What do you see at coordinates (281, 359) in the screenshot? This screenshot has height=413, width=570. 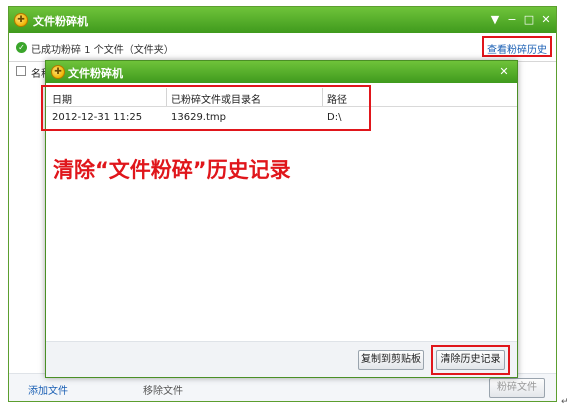 I see `dialog-footer: 复制到剪贴板 清除历史记录` at bounding box center [281, 359].